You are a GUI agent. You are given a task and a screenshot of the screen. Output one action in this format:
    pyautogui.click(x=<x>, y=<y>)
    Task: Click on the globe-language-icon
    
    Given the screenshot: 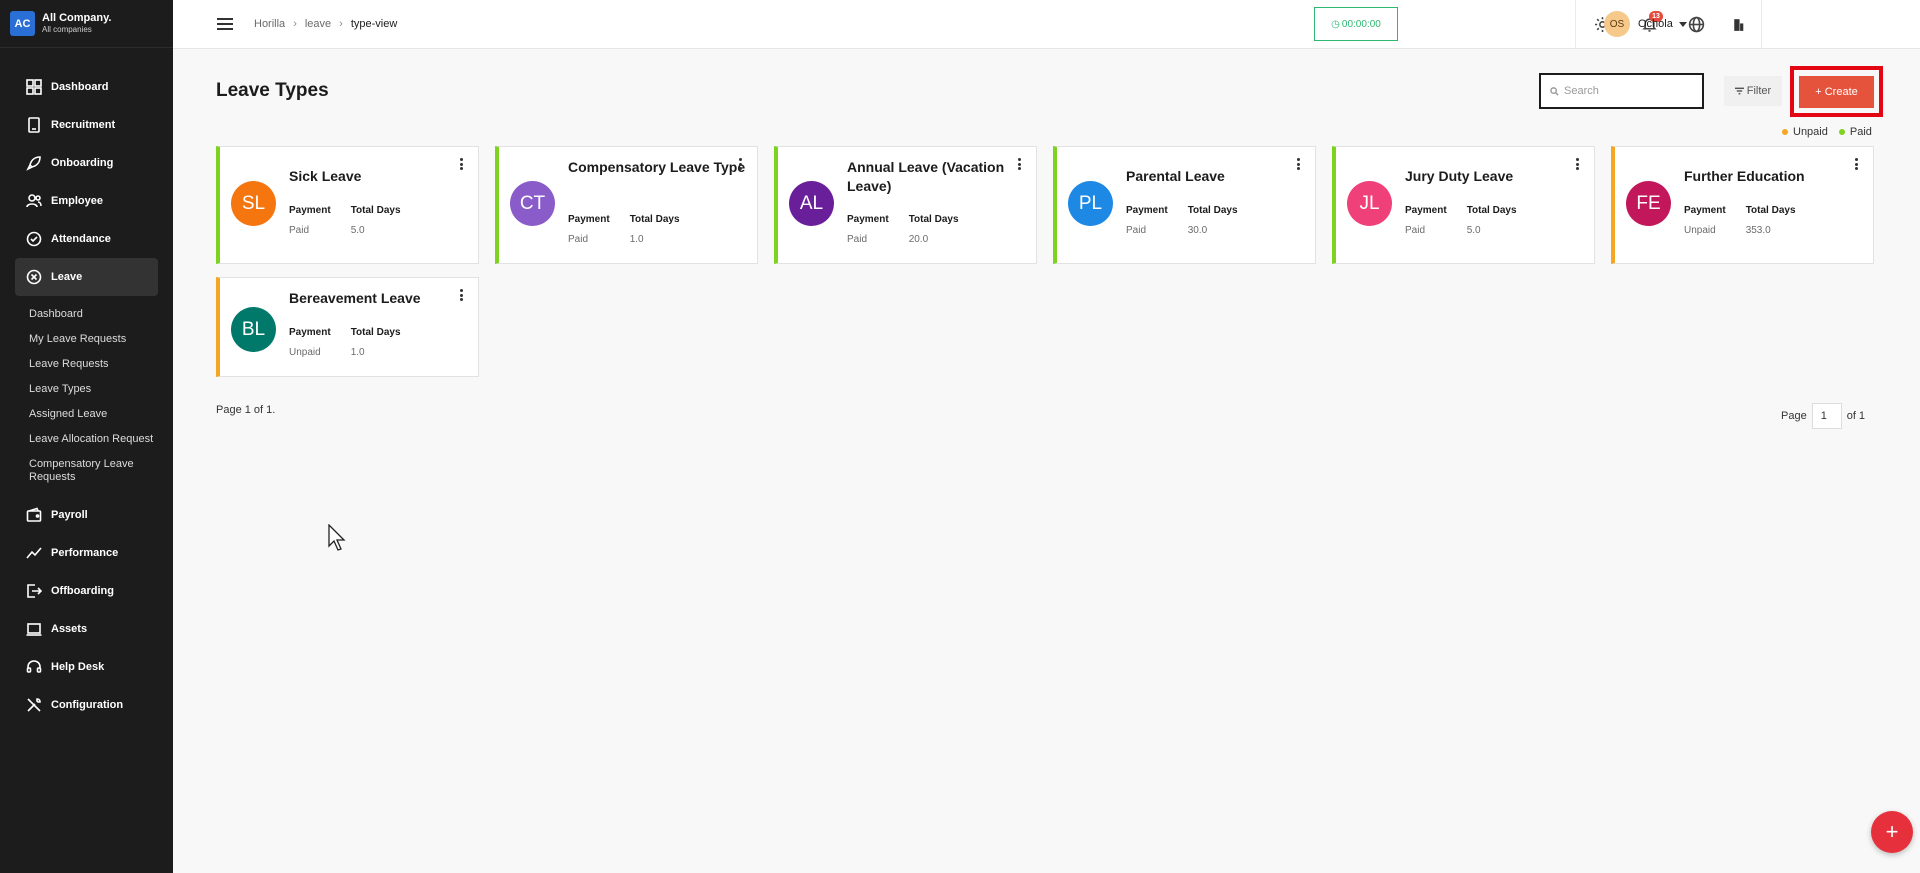 What is the action you would take?
    pyautogui.click(x=1696, y=24)
    